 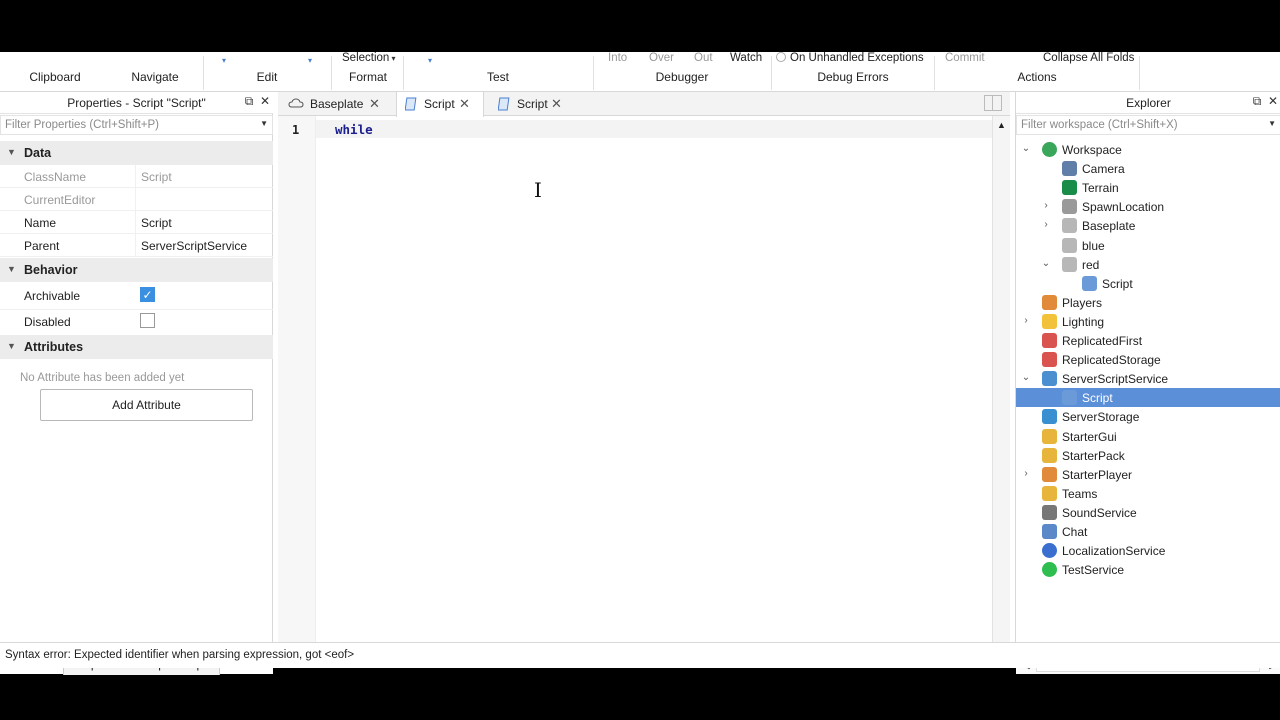 What do you see at coordinates (40, 223) in the screenshot?
I see `property-key: Name` at bounding box center [40, 223].